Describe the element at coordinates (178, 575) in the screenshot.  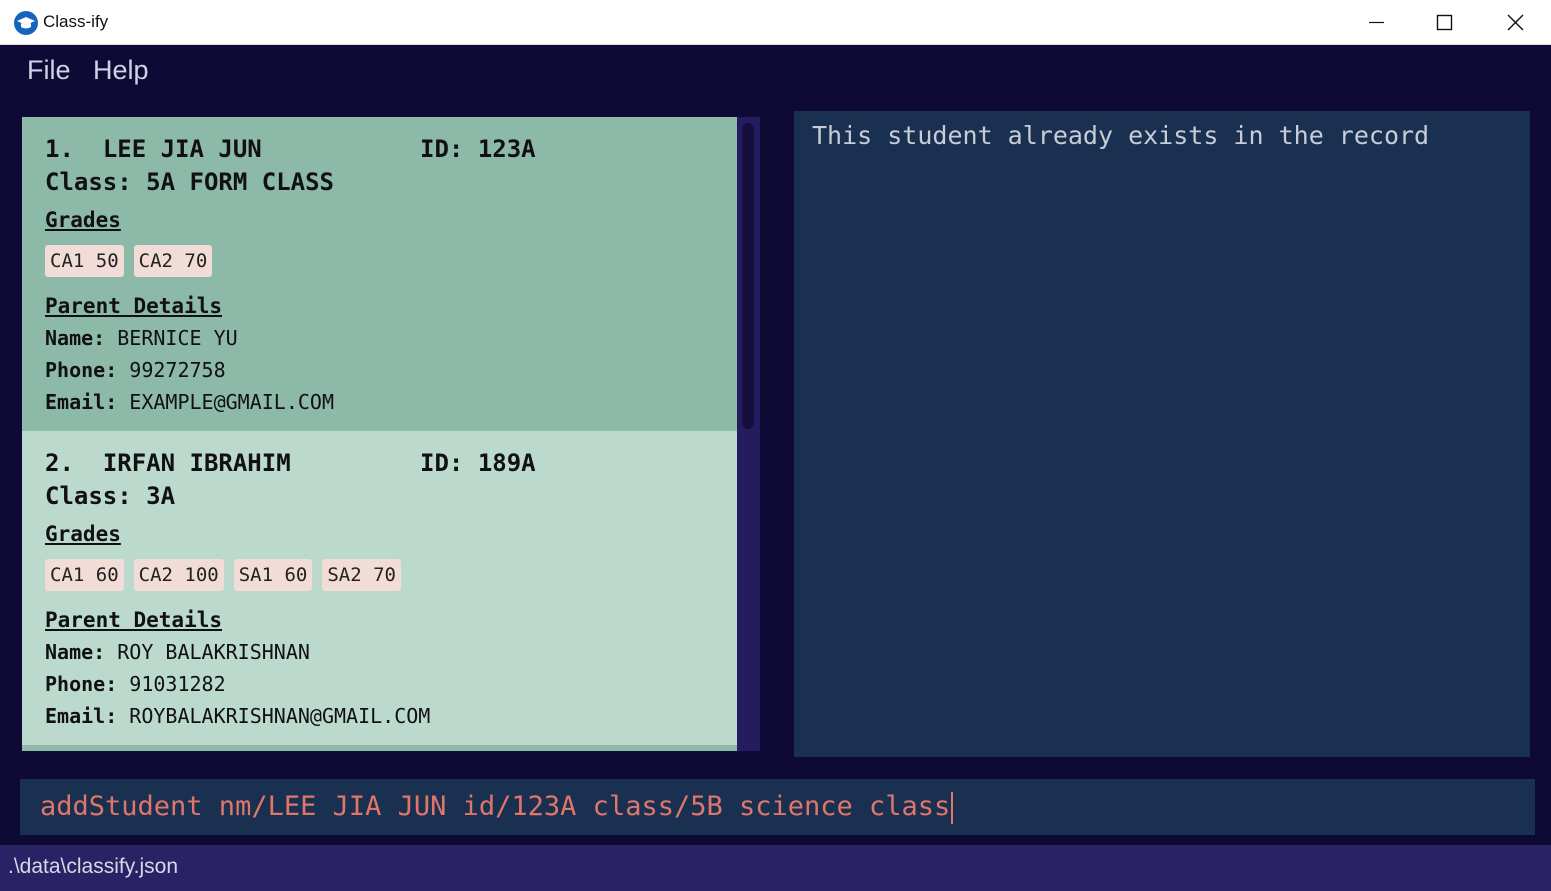
I see `grade-tag: CA2 100` at that location.